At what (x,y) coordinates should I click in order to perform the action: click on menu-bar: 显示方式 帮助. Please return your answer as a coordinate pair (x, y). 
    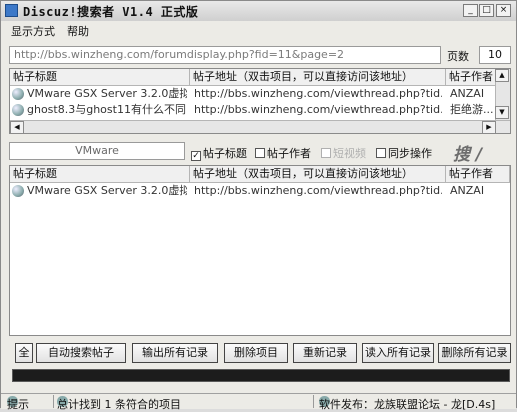
    Looking at the image, I should click on (258, 30).